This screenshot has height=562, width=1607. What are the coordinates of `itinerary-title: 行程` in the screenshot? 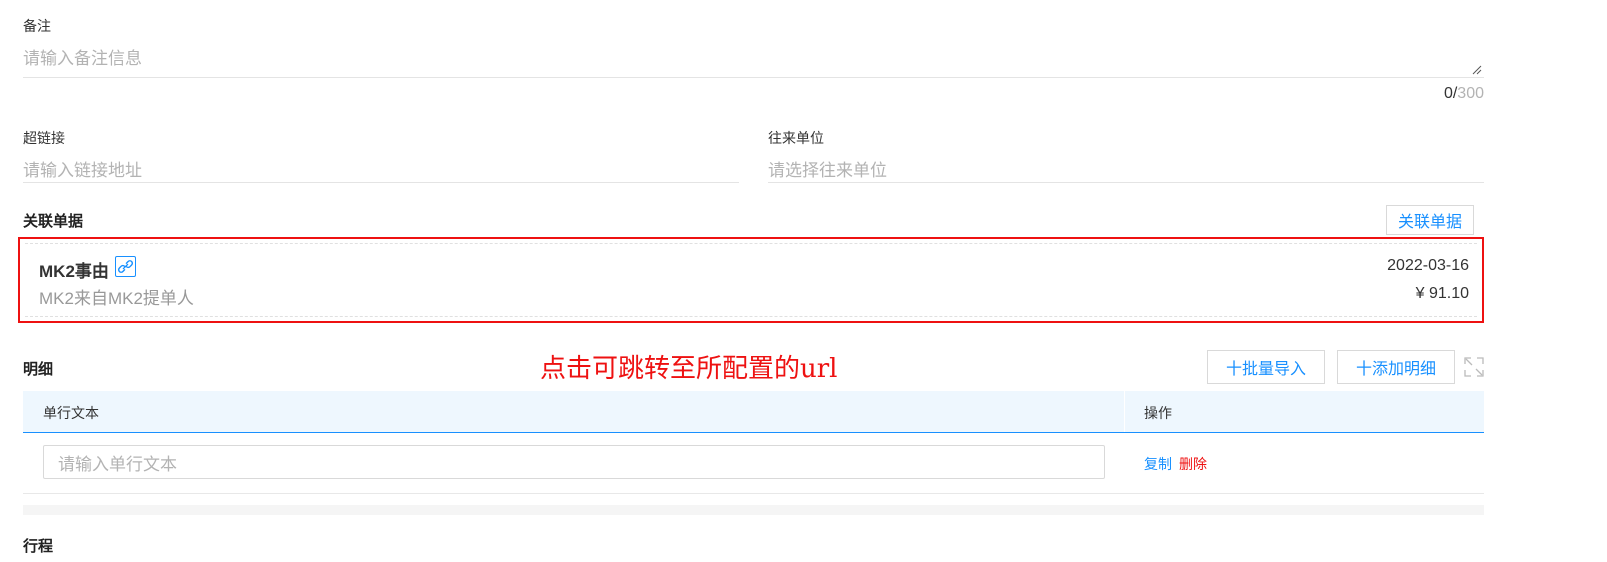 It's located at (38, 546).